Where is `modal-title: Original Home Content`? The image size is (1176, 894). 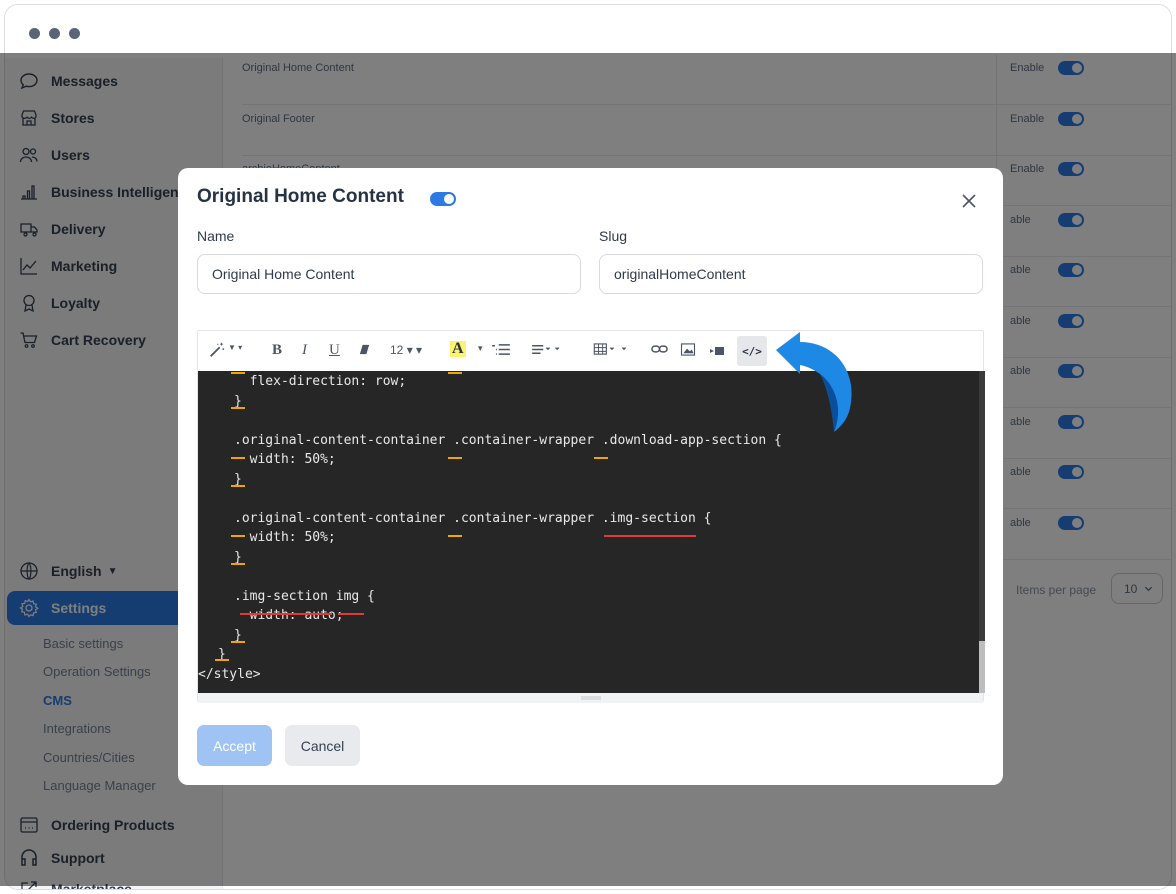 modal-title: Original Home Content is located at coordinates (300, 197).